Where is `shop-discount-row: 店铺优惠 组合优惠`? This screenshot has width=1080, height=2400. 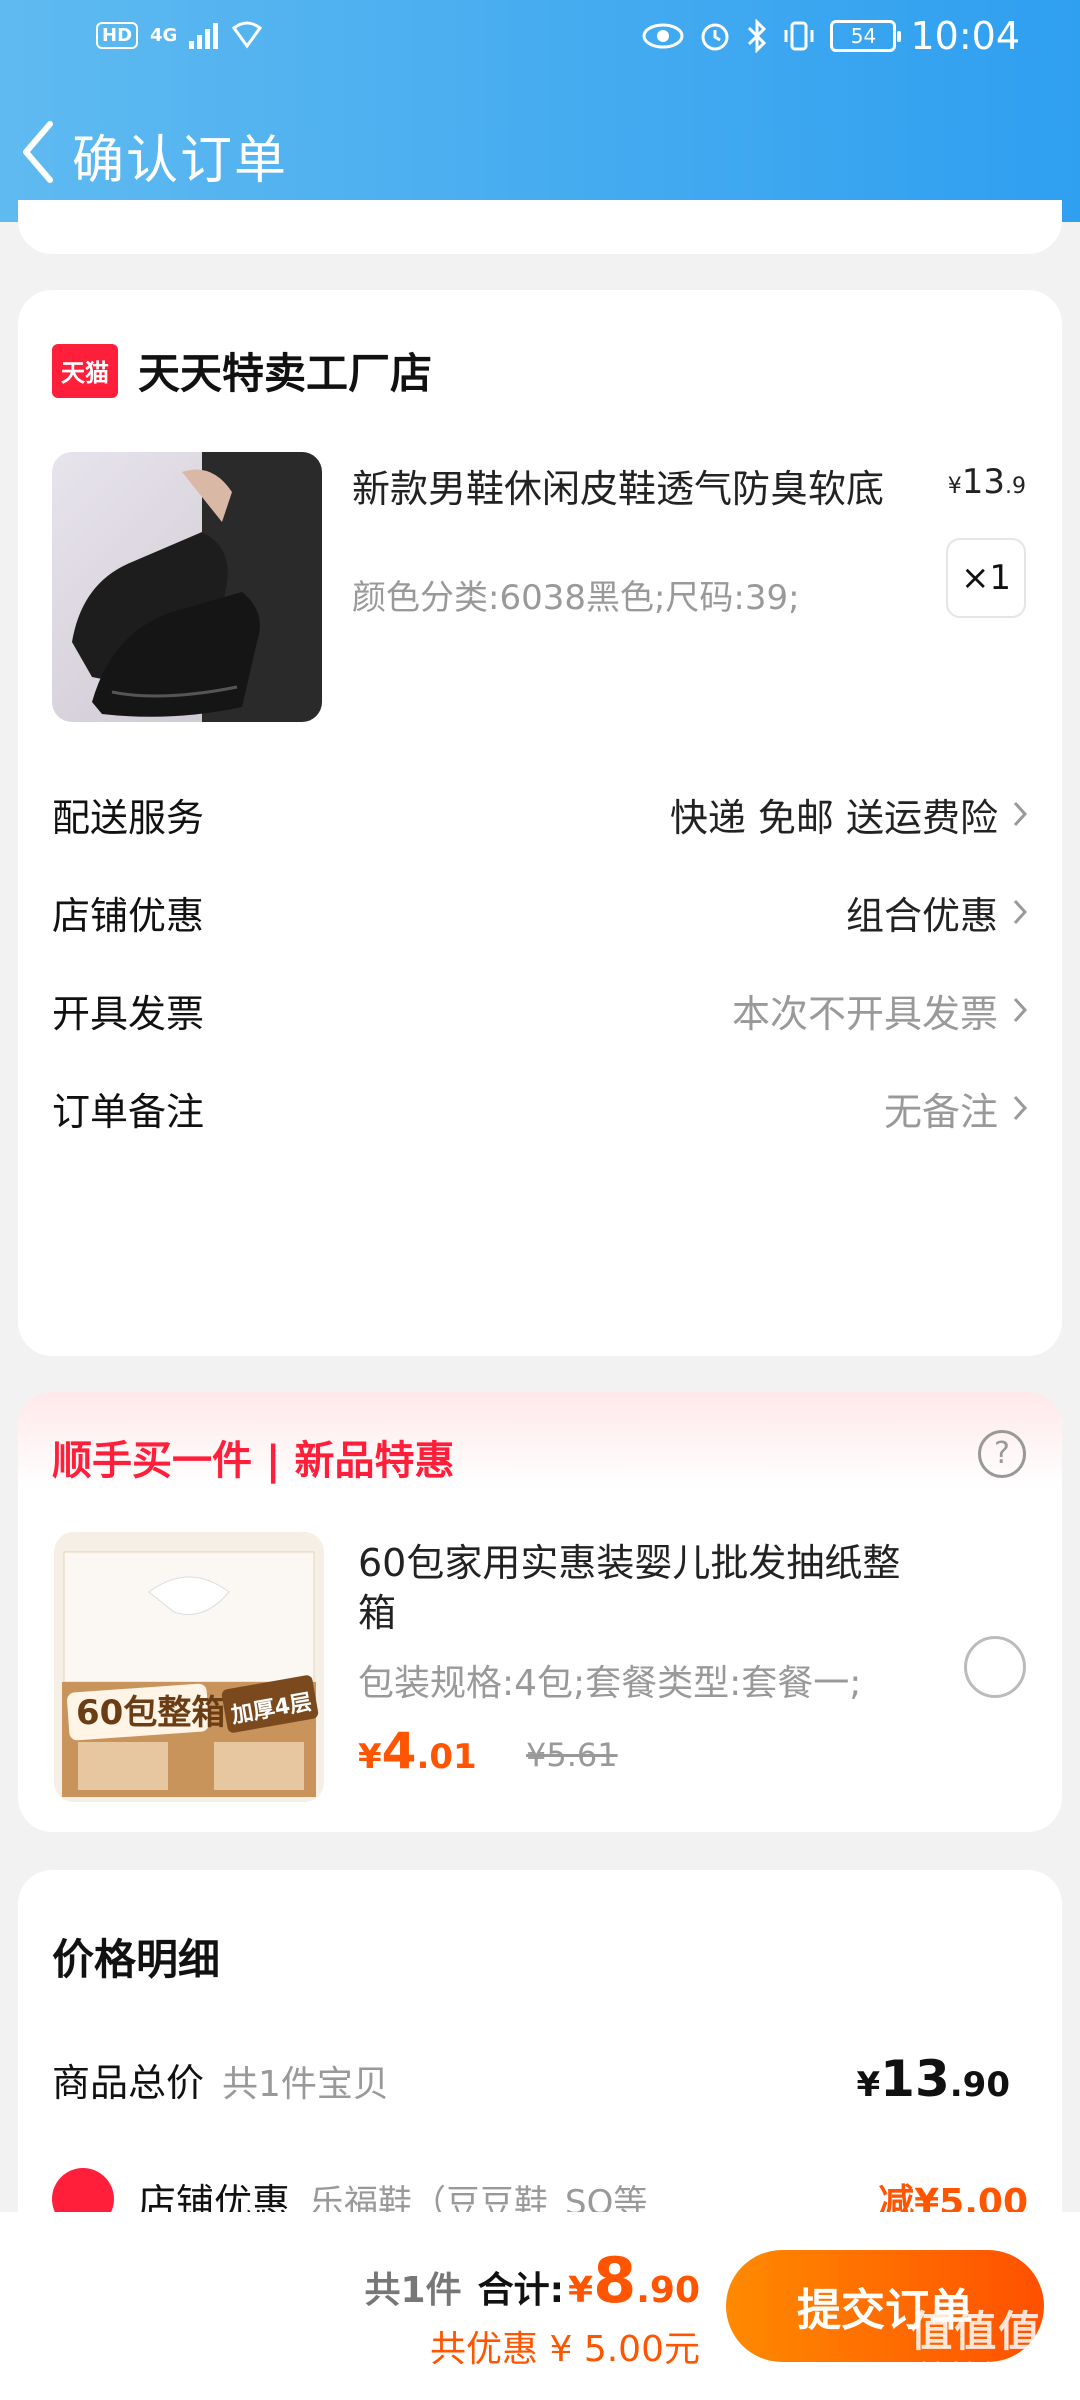
shop-discount-row: 店铺优惠 组合优惠 is located at coordinates (540, 912).